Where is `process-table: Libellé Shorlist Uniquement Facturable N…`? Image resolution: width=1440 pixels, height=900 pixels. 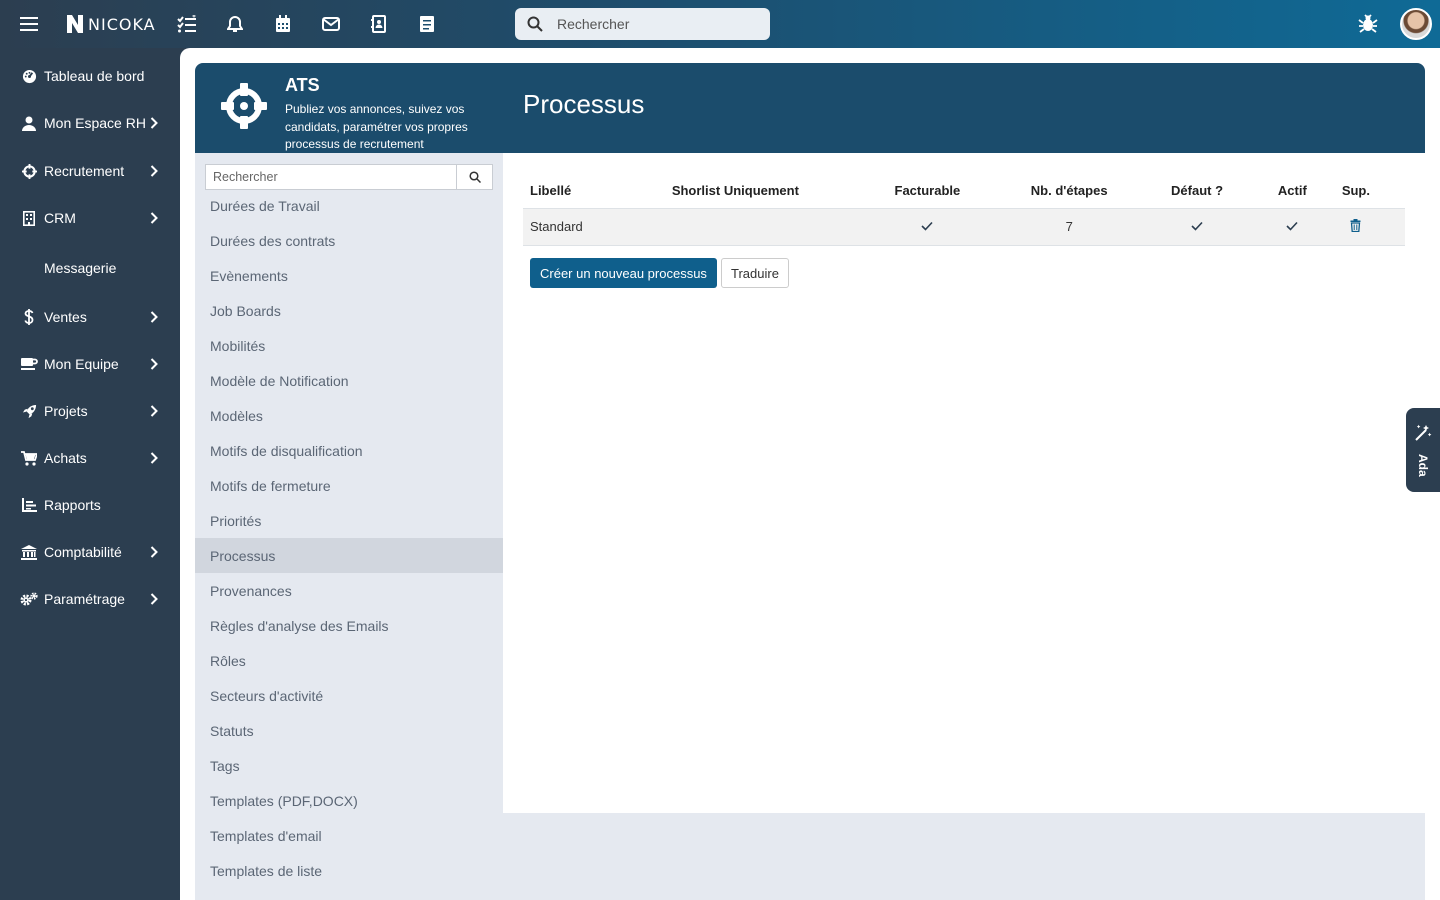 process-table: Libellé Shorlist Uniquement Facturable N… is located at coordinates (964, 209).